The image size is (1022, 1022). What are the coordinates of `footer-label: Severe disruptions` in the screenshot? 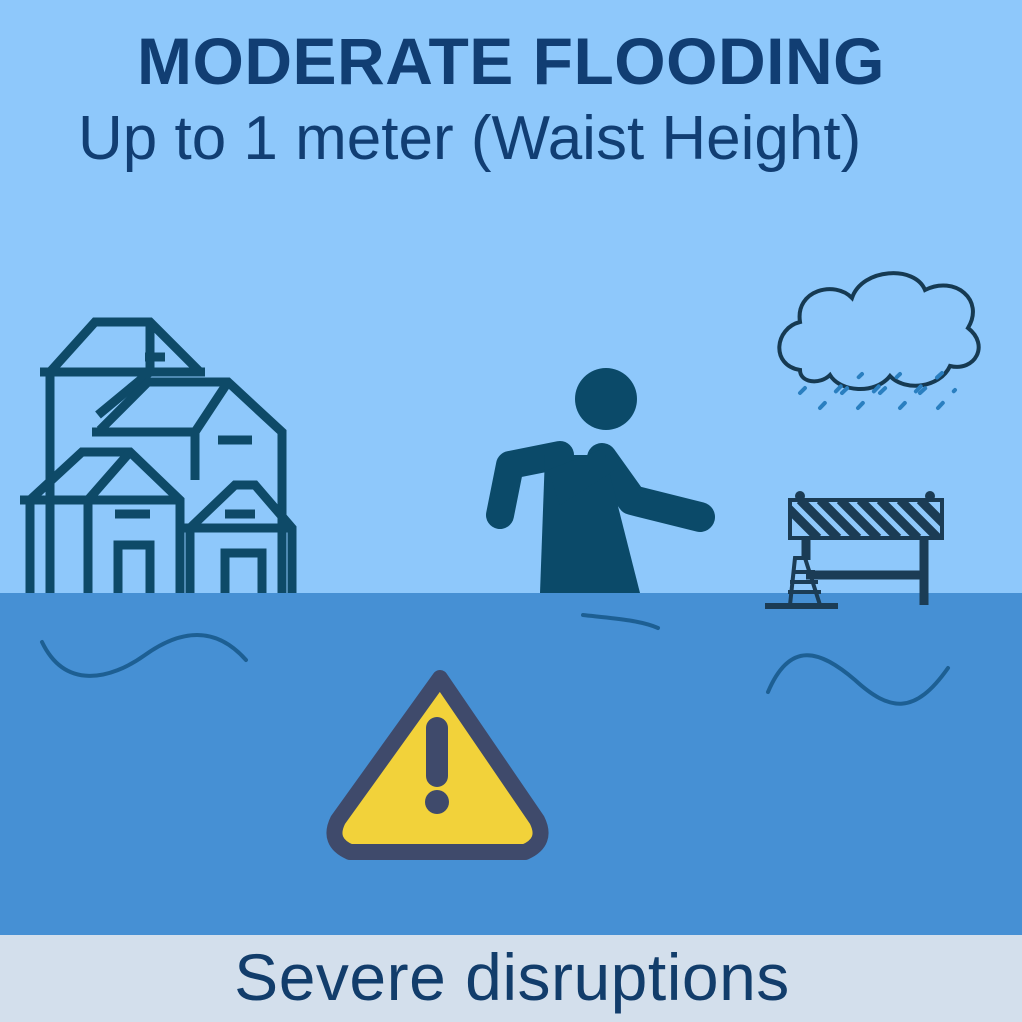 It's located at (512, 976).